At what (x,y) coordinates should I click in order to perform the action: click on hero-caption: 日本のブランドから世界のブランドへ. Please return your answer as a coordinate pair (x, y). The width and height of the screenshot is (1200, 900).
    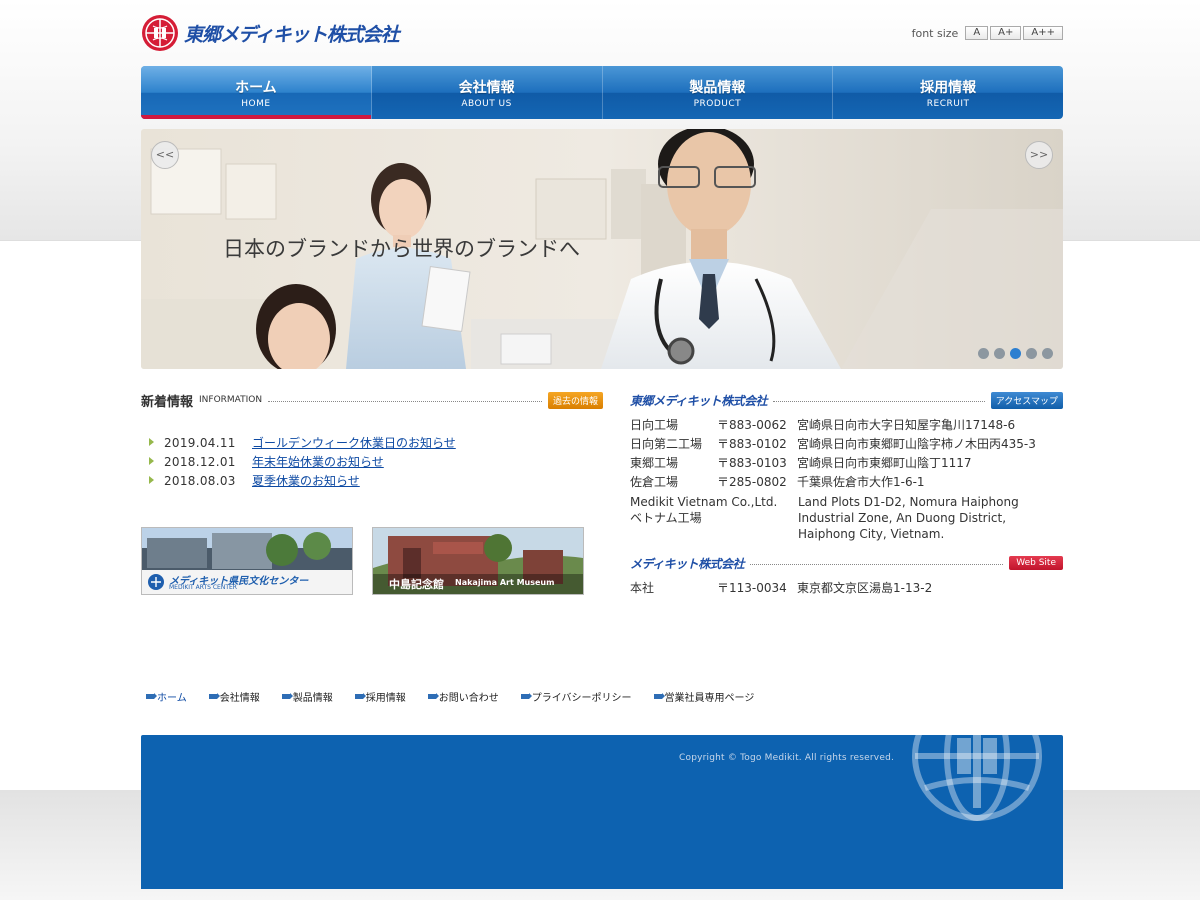
    Looking at the image, I should click on (401, 249).